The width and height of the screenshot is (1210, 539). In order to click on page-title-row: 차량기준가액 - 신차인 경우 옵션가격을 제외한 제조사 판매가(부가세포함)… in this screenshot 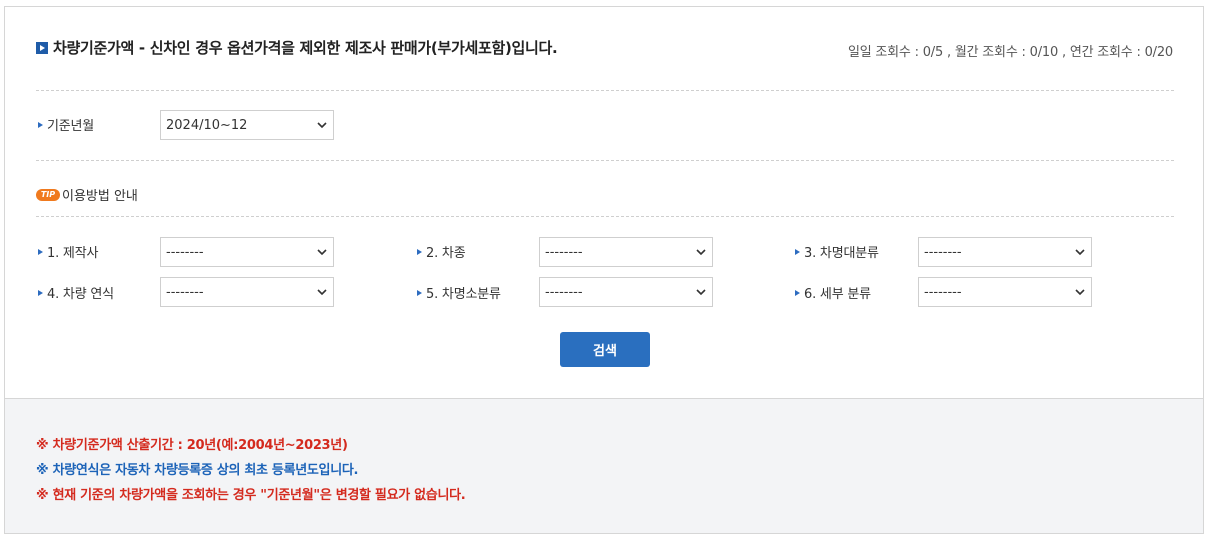, I will do `click(297, 47)`.